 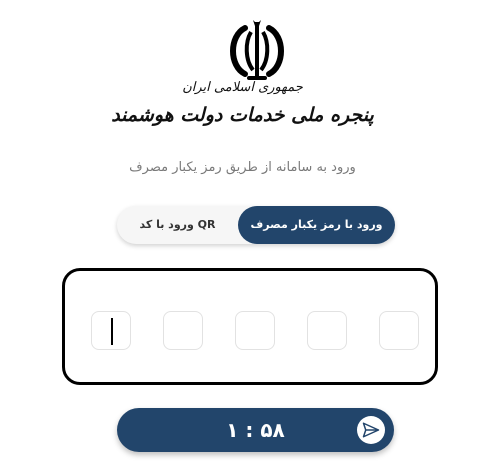 I want to click on countdown-timer-text: ۱ : ۵۸, so click(x=255, y=430).